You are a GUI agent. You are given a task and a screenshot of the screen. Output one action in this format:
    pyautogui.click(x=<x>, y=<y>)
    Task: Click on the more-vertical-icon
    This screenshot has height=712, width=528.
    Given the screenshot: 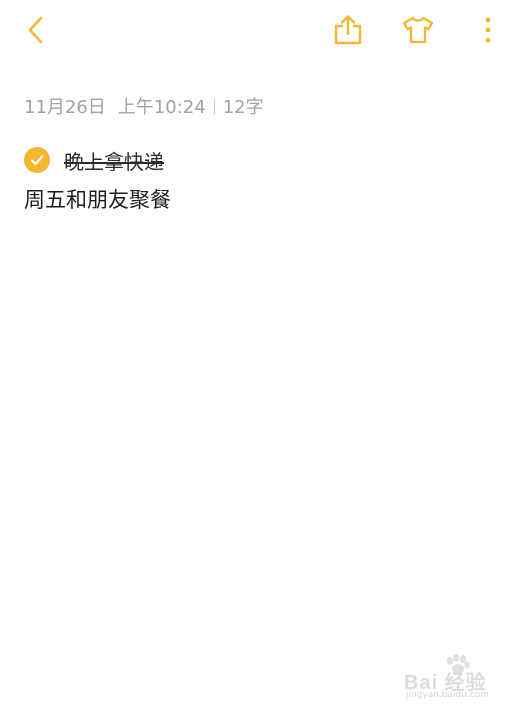 What is the action you would take?
    pyautogui.click(x=488, y=30)
    